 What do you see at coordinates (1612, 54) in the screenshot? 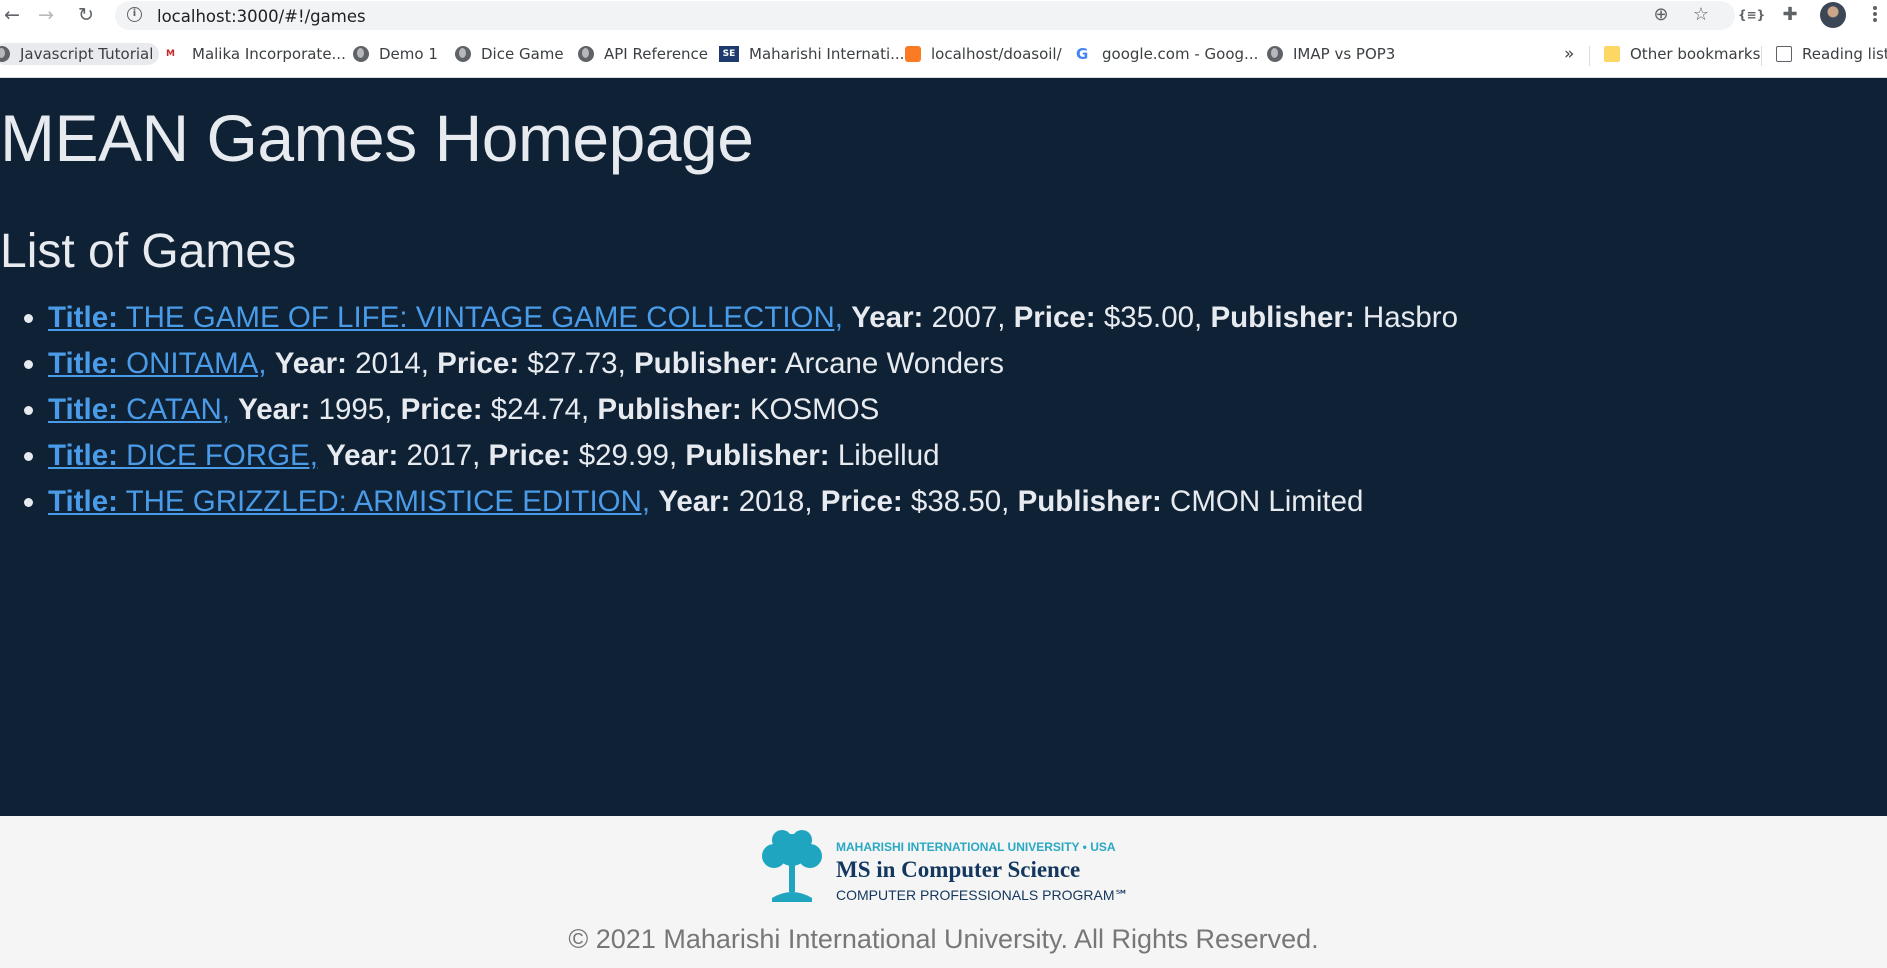
I see `folder-icon` at bounding box center [1612, 54].